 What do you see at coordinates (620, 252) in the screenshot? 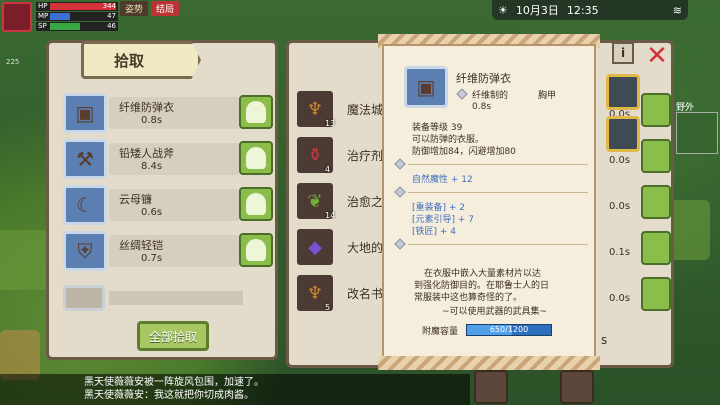
I see `item-time: 0.1s` at bounding box center [620, 252].